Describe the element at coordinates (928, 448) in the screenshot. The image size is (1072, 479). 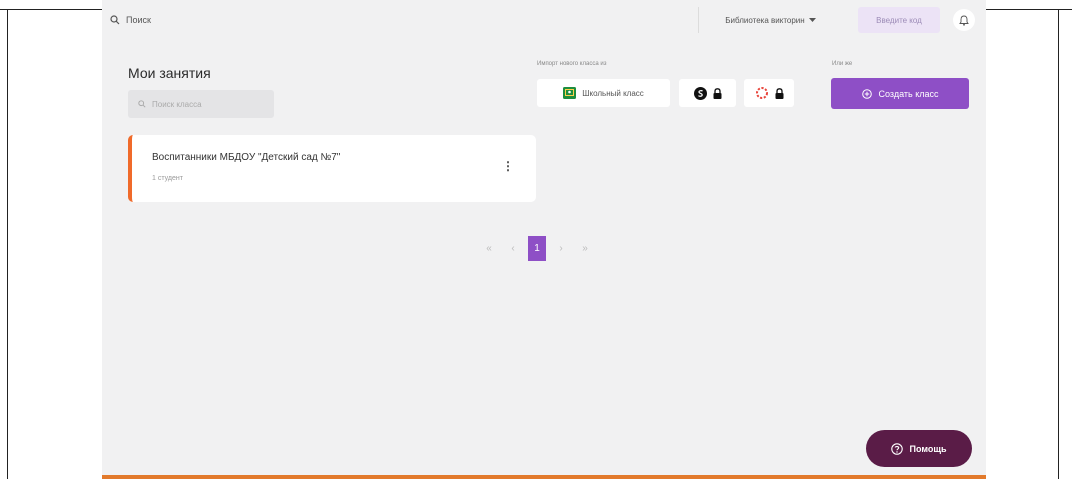
I see `help-label: Помощь` at that location.